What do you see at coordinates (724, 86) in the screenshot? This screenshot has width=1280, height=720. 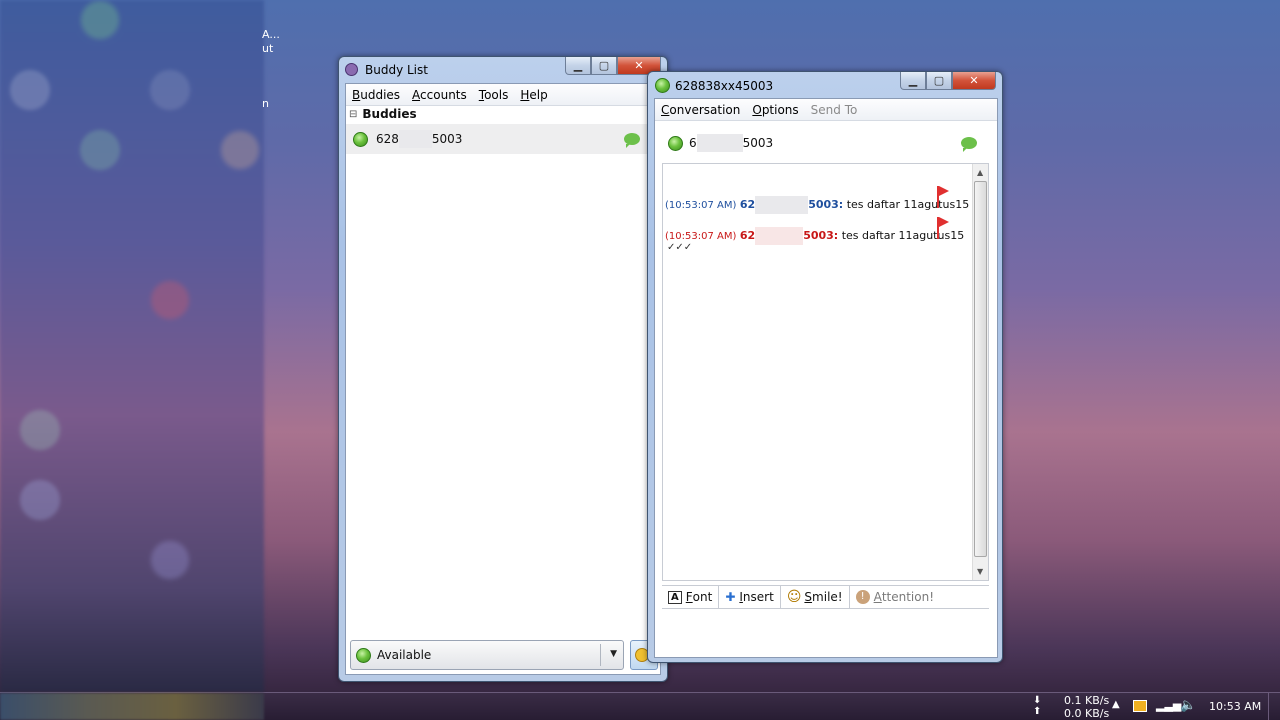 I see `window-title: 628838xx45003` at bounding box center [724, 86].